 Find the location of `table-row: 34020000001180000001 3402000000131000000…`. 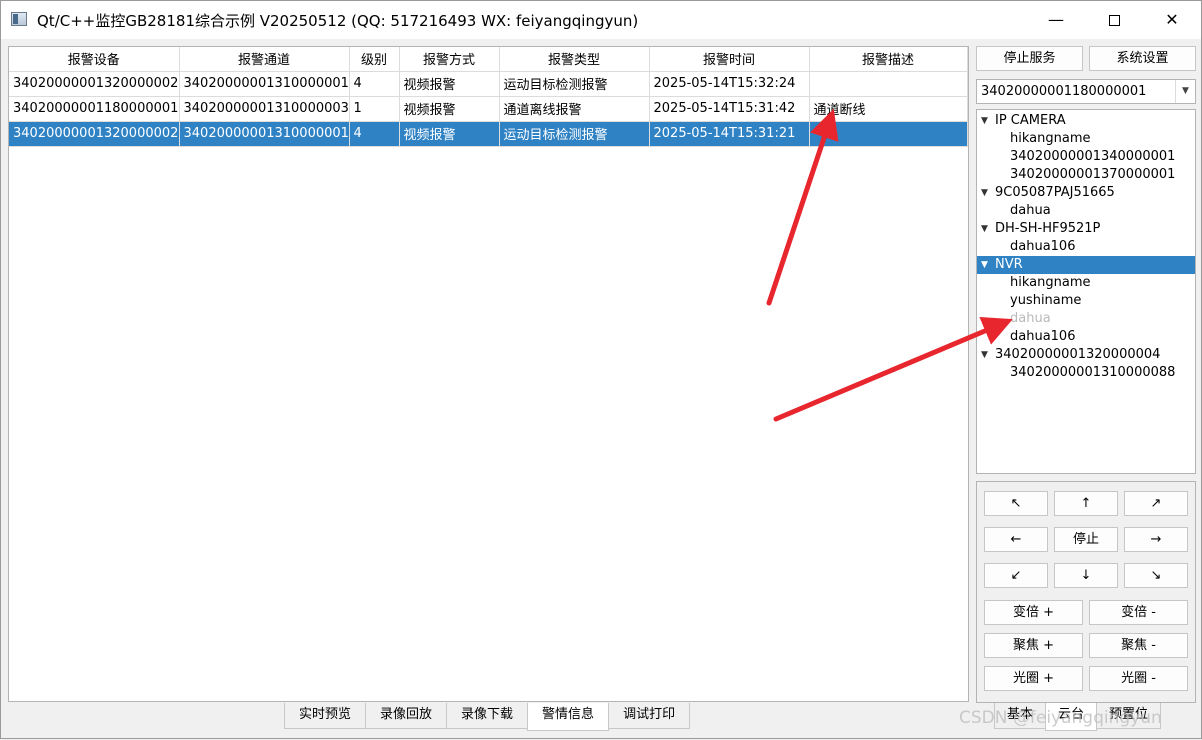

table-row: 34020000001180000001 3402000000131000000… is located at coordinates (488, 109).